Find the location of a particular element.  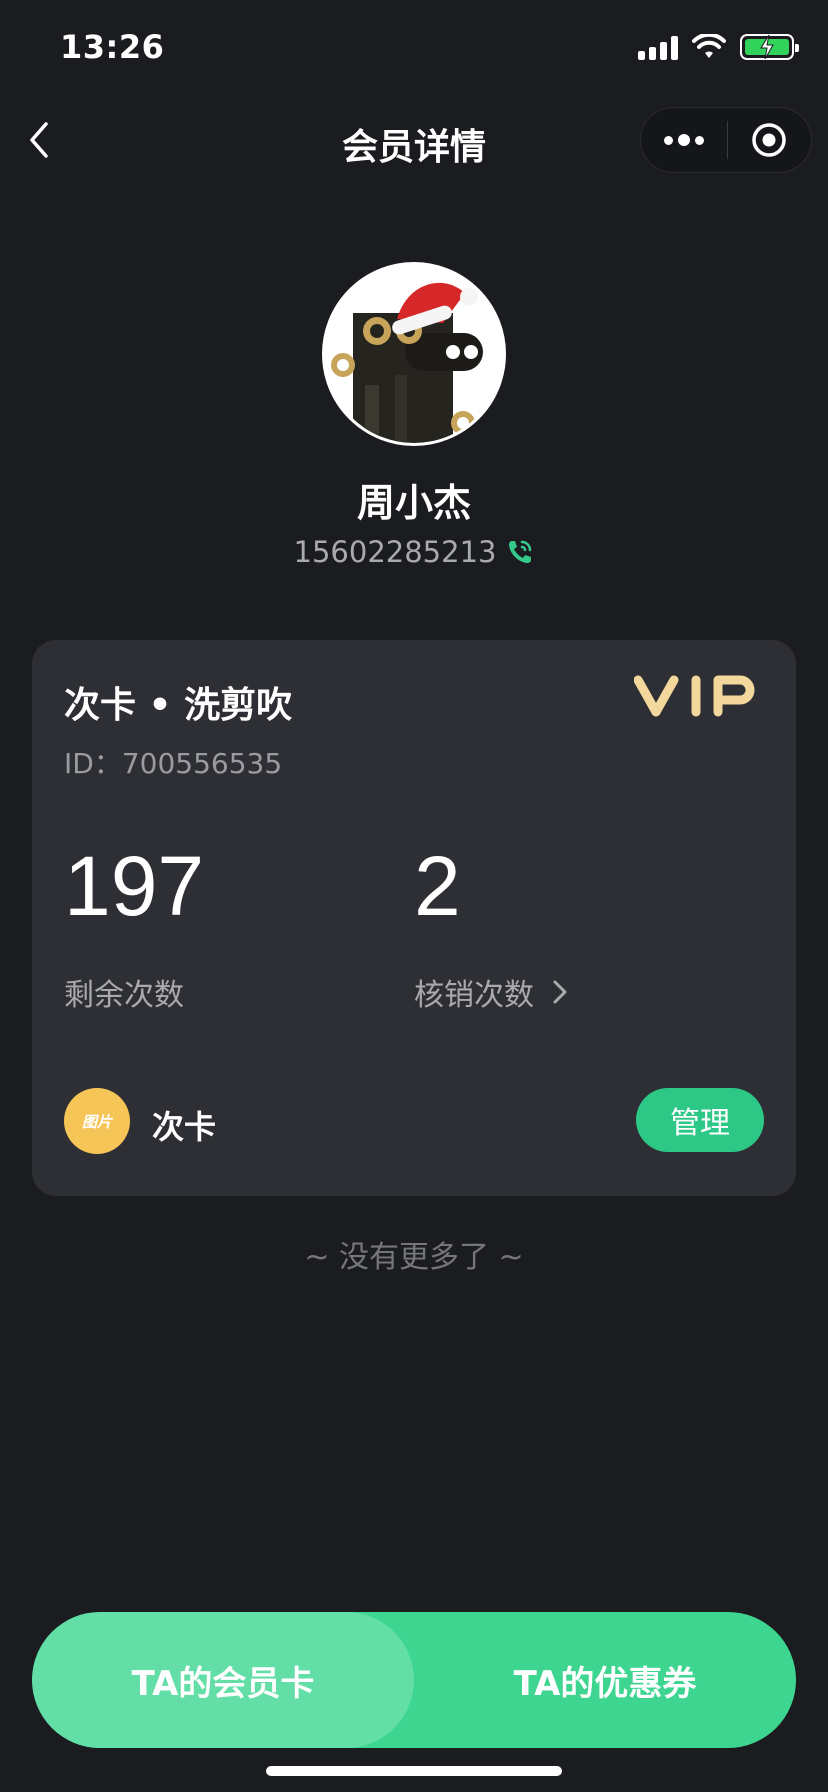

chevron-right-icon is located at coordinates (560, 992).